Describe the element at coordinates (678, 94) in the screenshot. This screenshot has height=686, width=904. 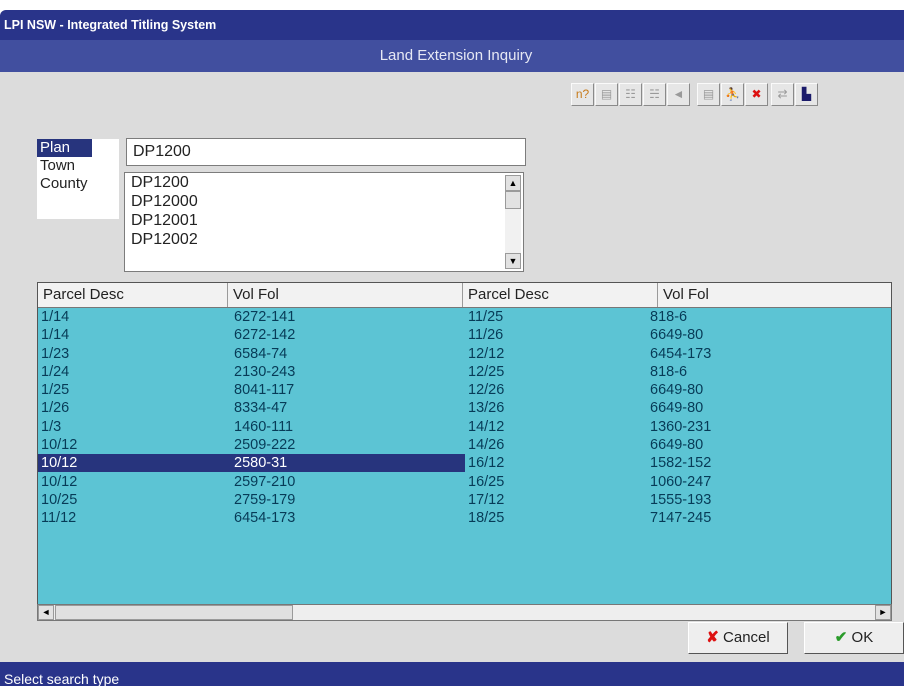
I see `back-arrow-icon: ◄` at that location.